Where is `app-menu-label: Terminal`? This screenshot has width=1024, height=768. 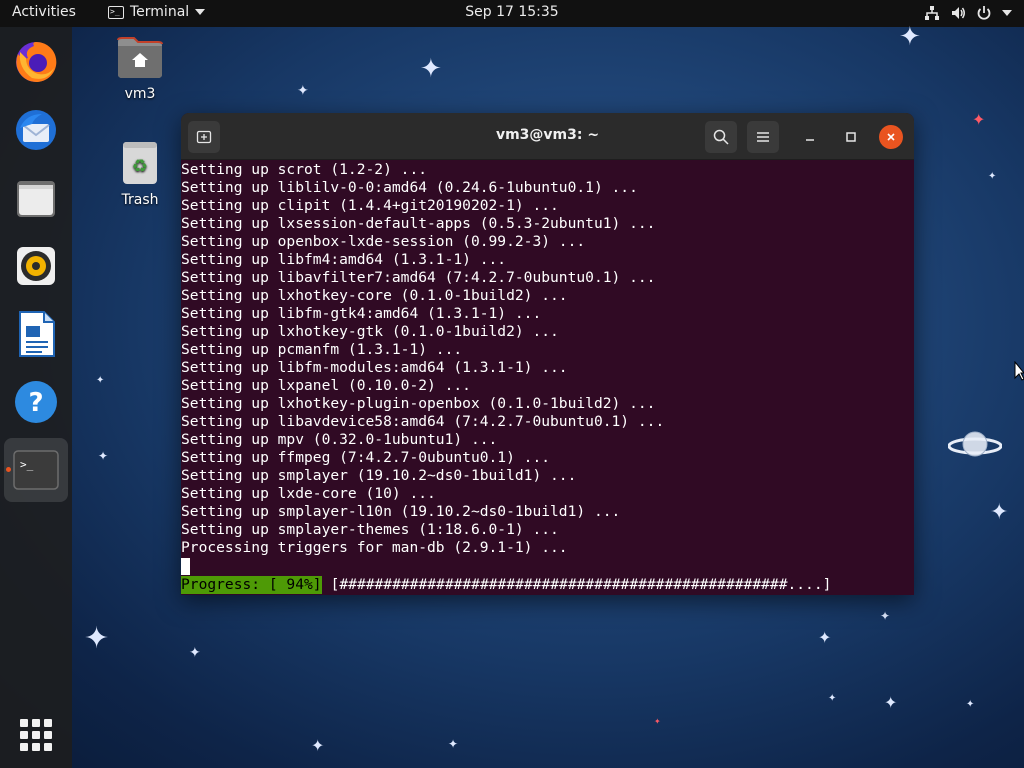
app-menu-label: Terminal is located at coordinates (160, 12).